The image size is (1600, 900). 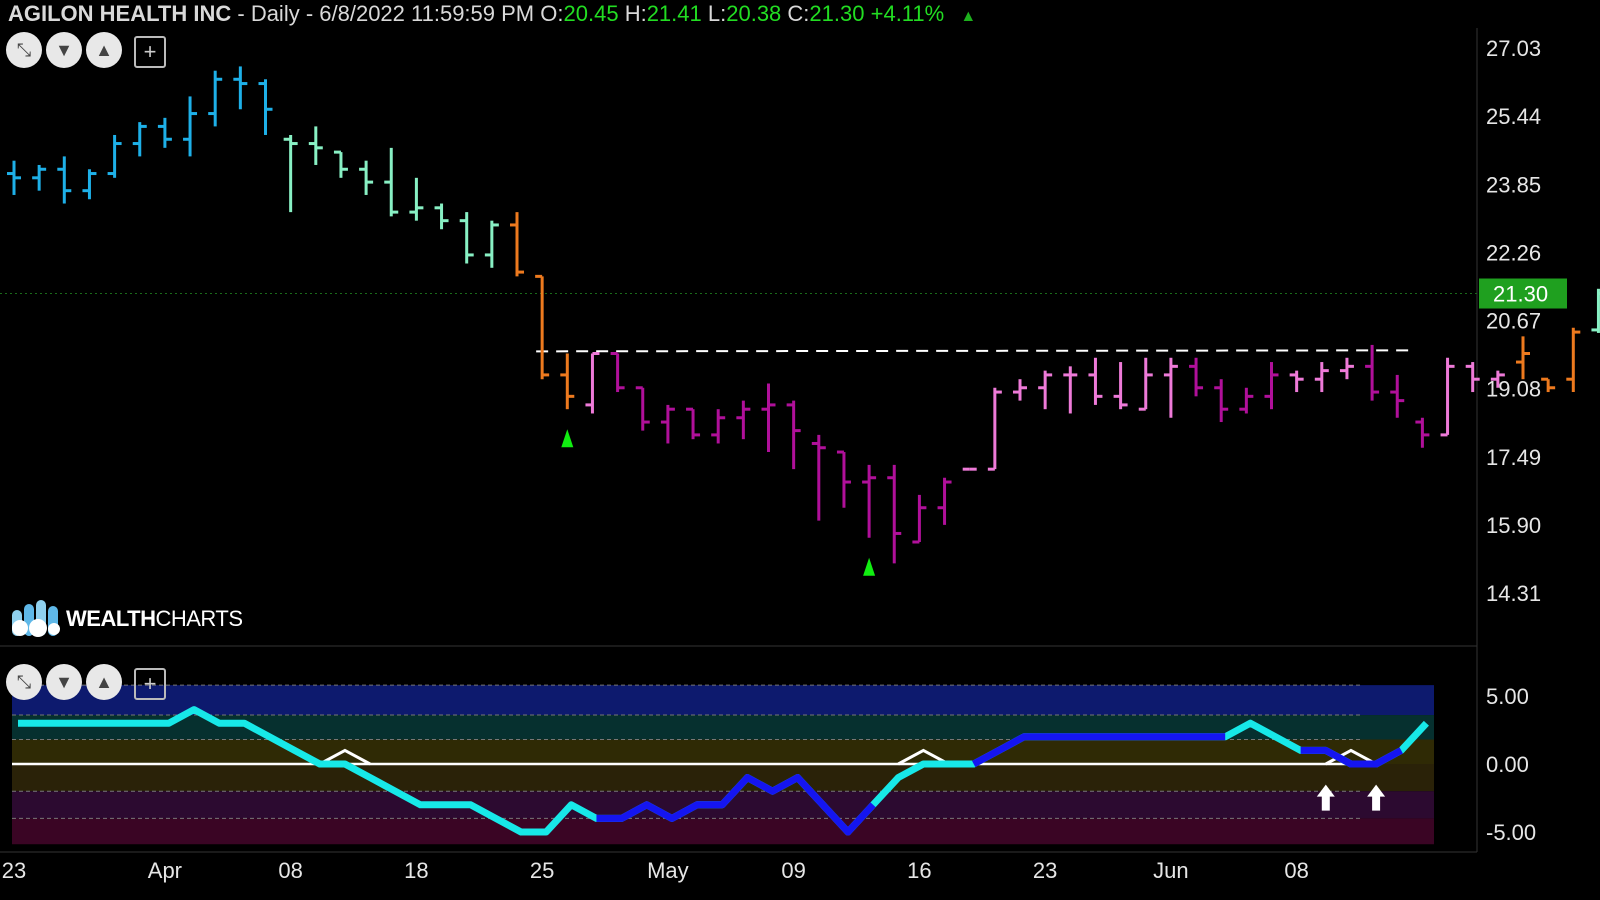 I want to click on date-axis-label: 16, so click(x=919, y=870).